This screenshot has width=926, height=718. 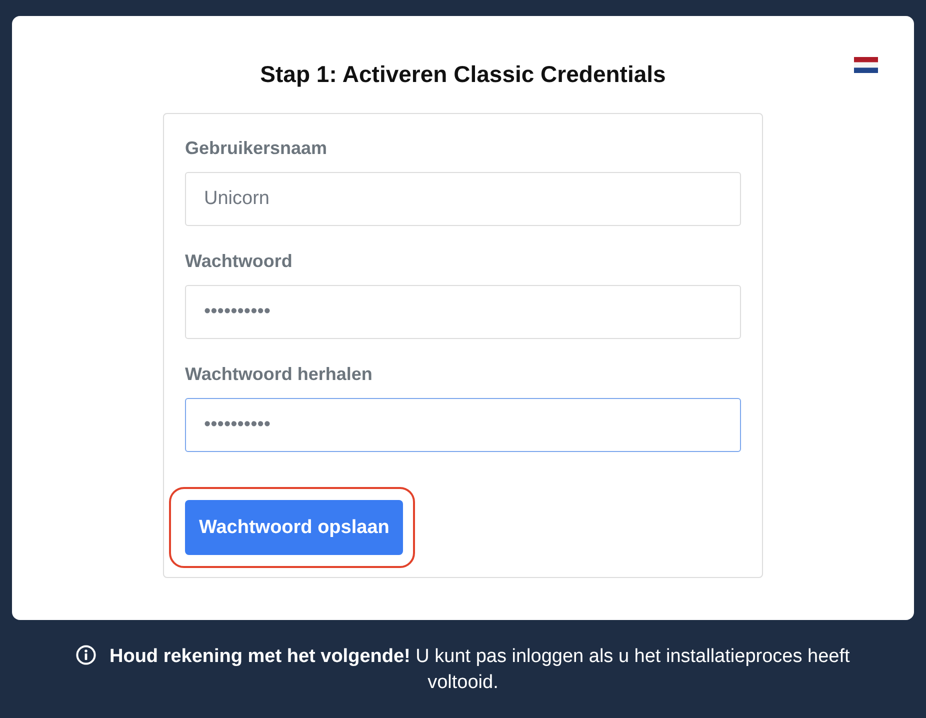 What do you see at coordinates (256, 148) in the screenshot?
I see `field-label: Gebruikersnaam` at bounding box center [256, 148].